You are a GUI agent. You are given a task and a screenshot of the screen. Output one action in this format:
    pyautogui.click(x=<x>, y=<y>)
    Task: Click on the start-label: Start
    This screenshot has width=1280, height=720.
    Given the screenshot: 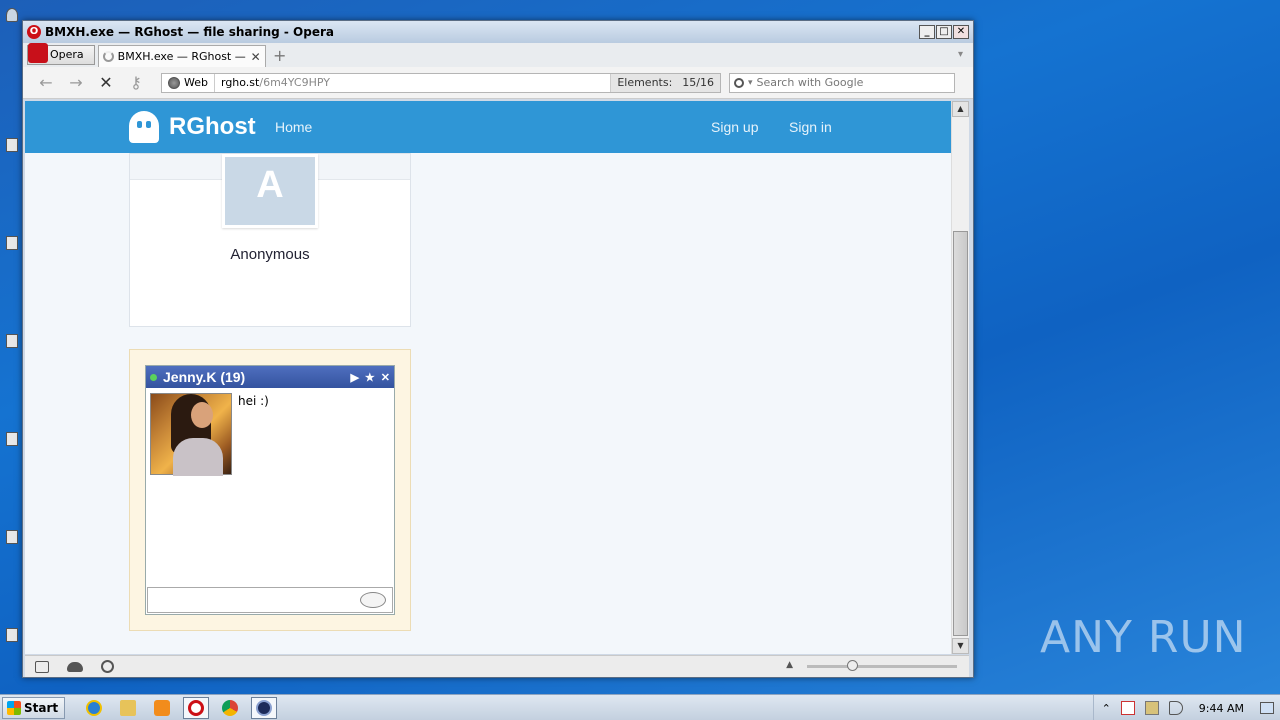 What is the action you would take?
    pyautogui.click(x=41, y=707)
    